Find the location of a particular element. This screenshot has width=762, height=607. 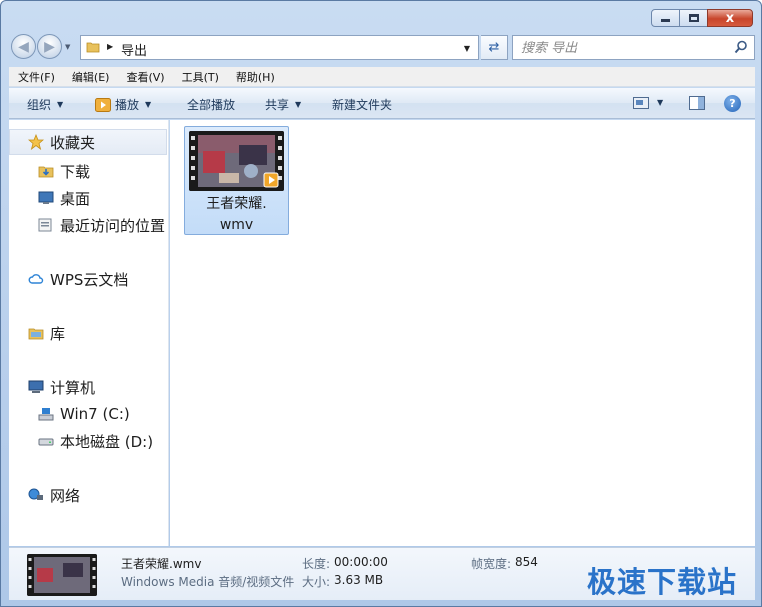

maximize-icon is located at coordinates (693, 18).